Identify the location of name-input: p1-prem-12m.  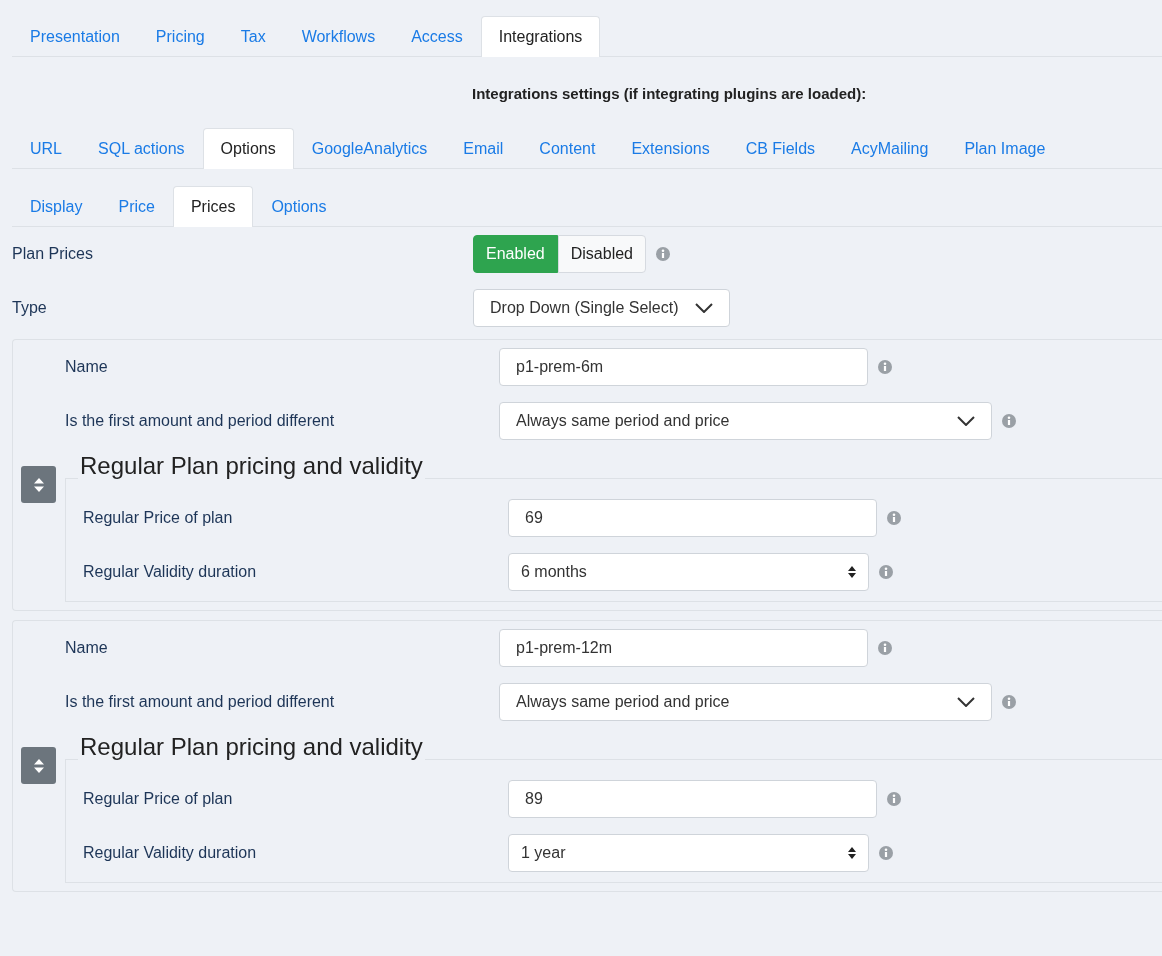
(683, 648).